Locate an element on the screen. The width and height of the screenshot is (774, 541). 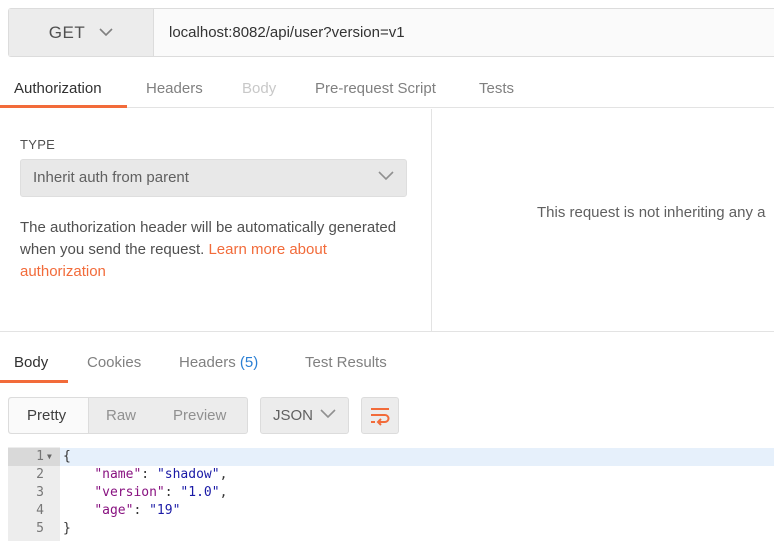
divider is located at coordinates (387, 331).